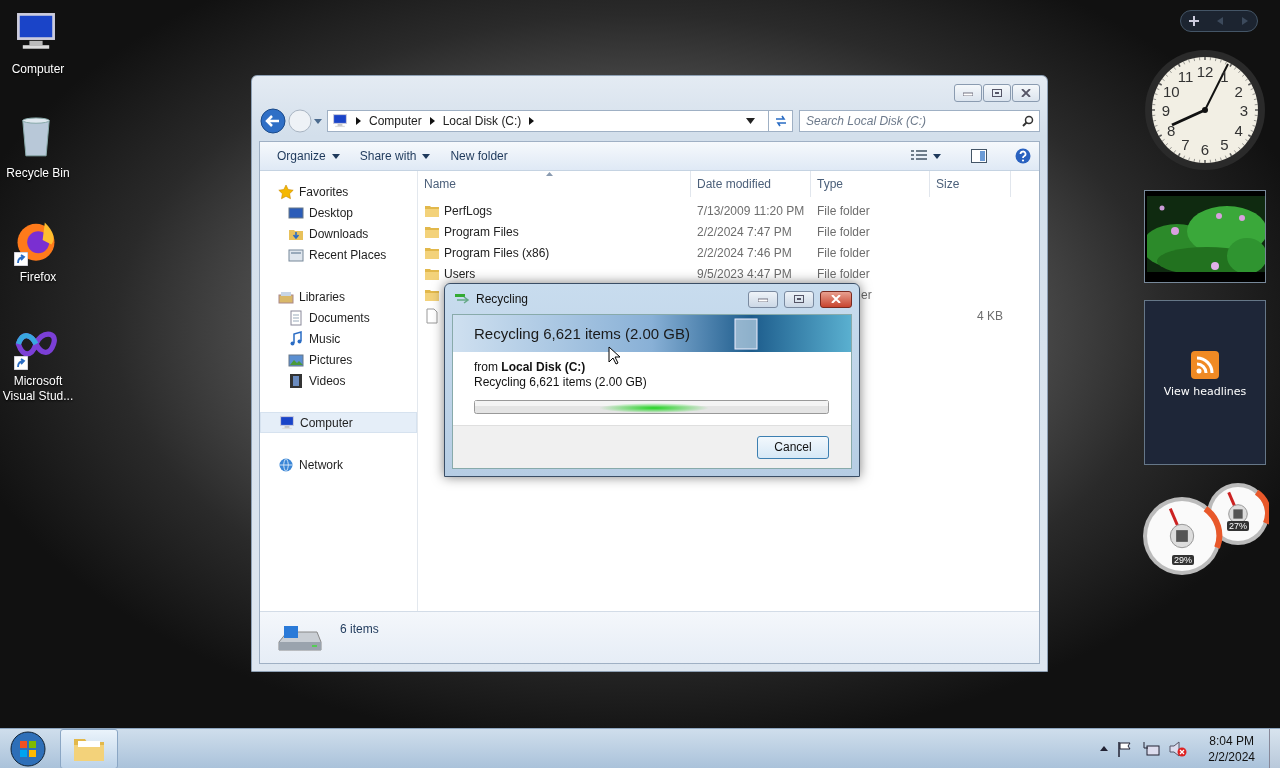 This screenshot has height=768, width=1280. I want to click on cancel-button: Cancel, so click(793, 447).